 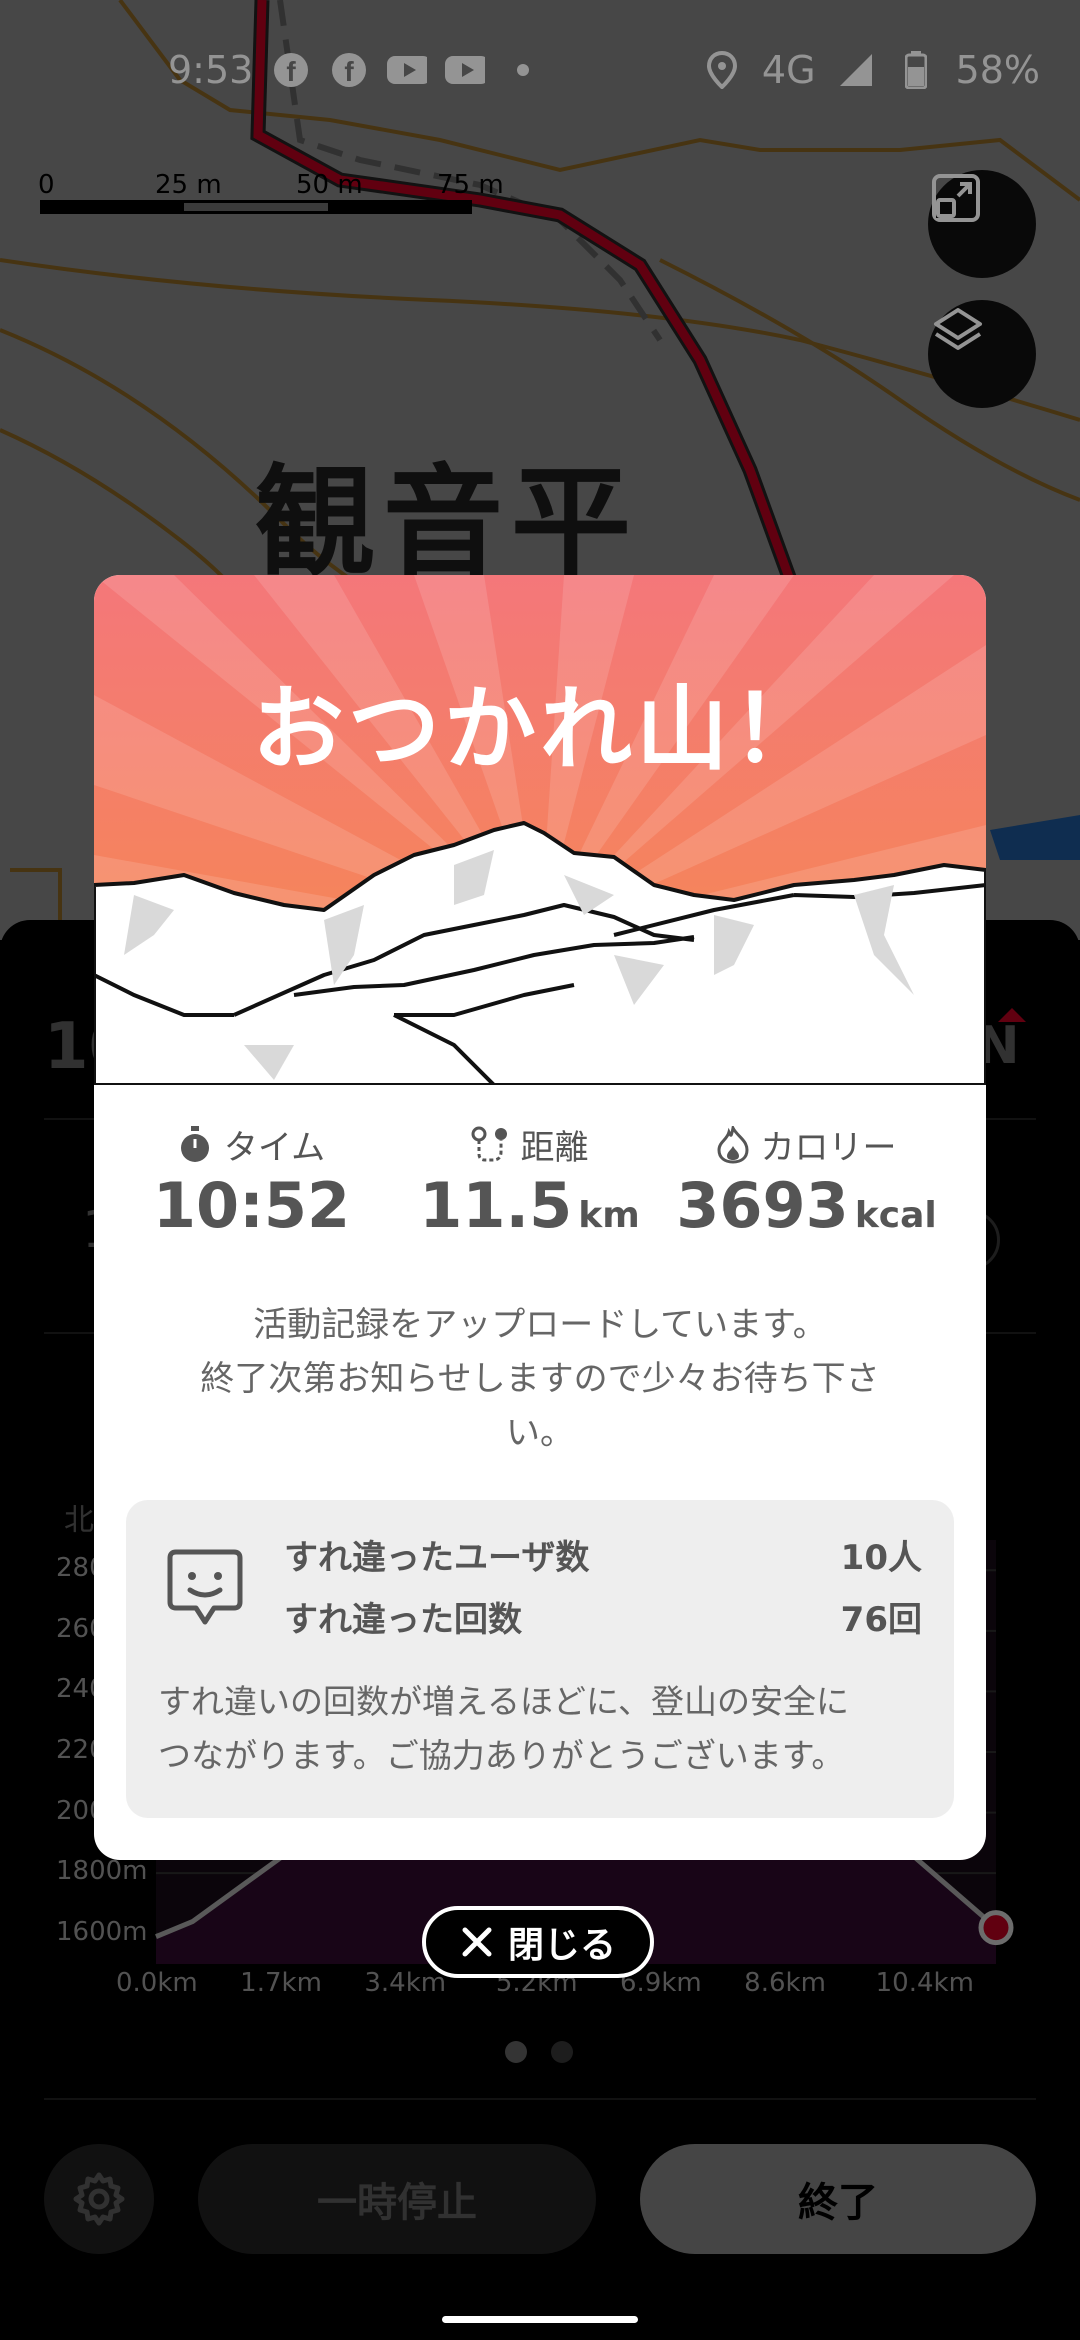 What do you see at coordinates (540, 2319) in the screenshot?
I see `home-indicator` at bounding box center [540, 2319].